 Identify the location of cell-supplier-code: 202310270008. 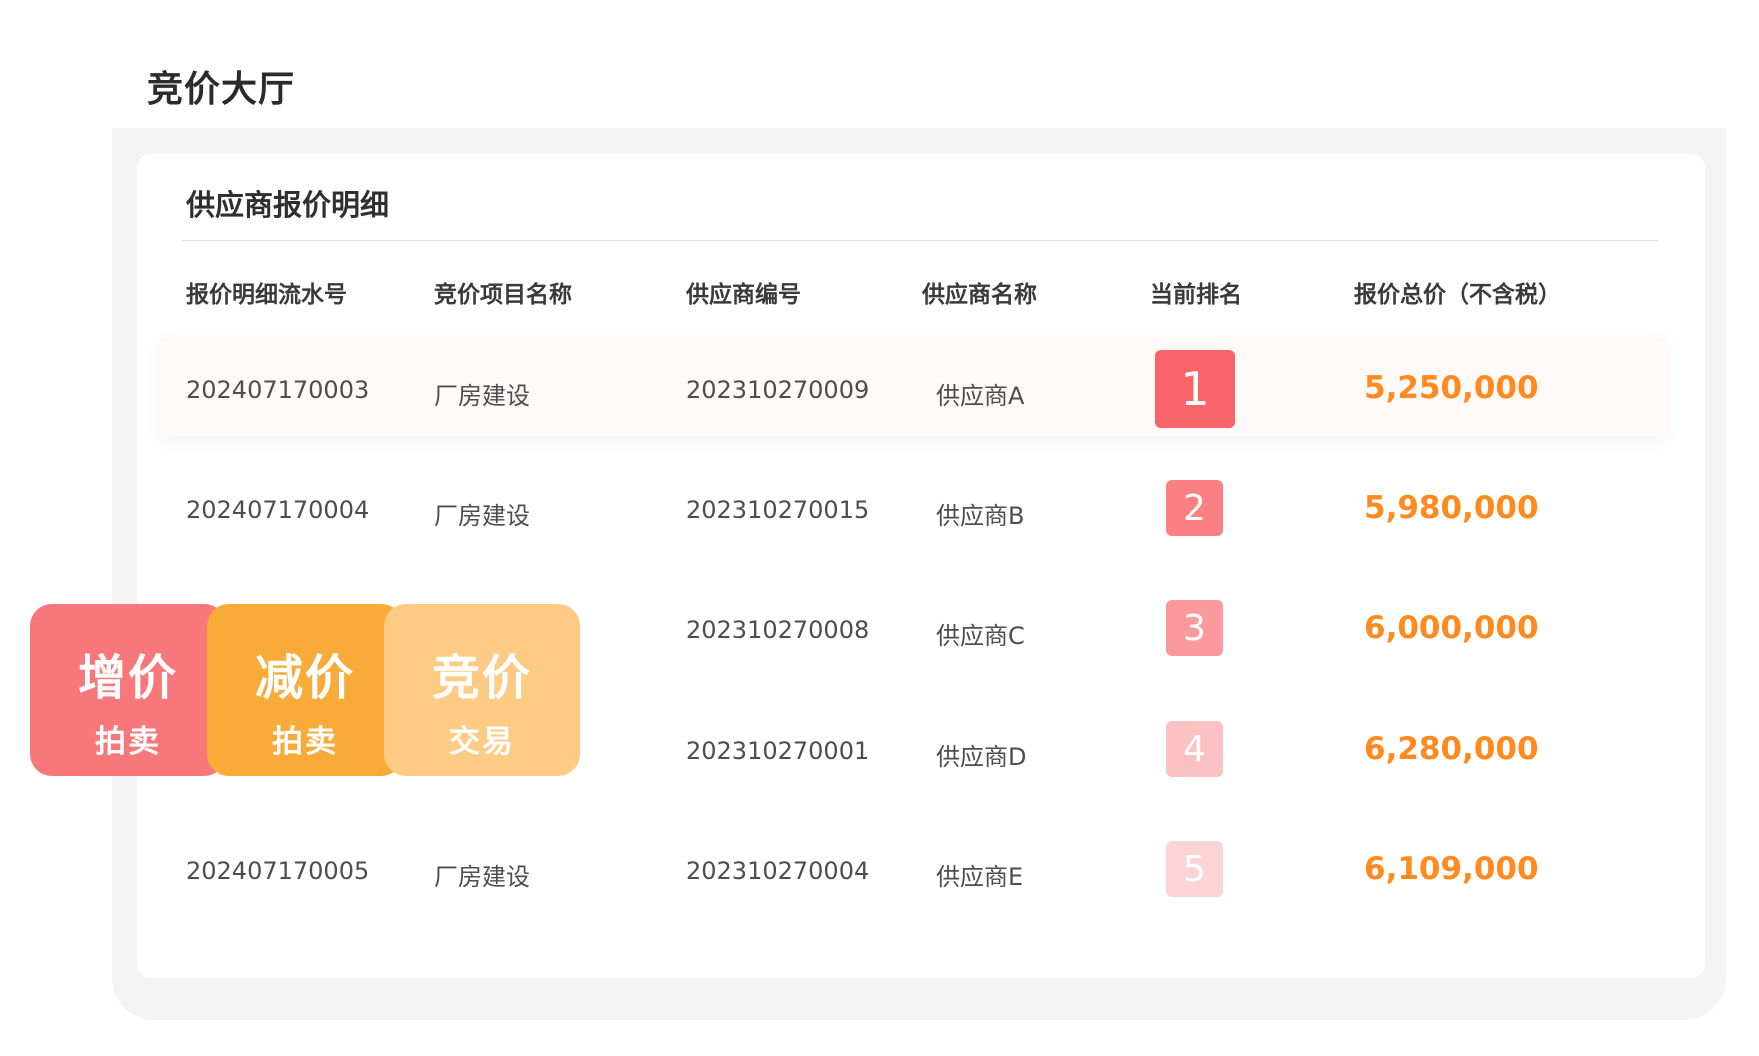
(778, 630).